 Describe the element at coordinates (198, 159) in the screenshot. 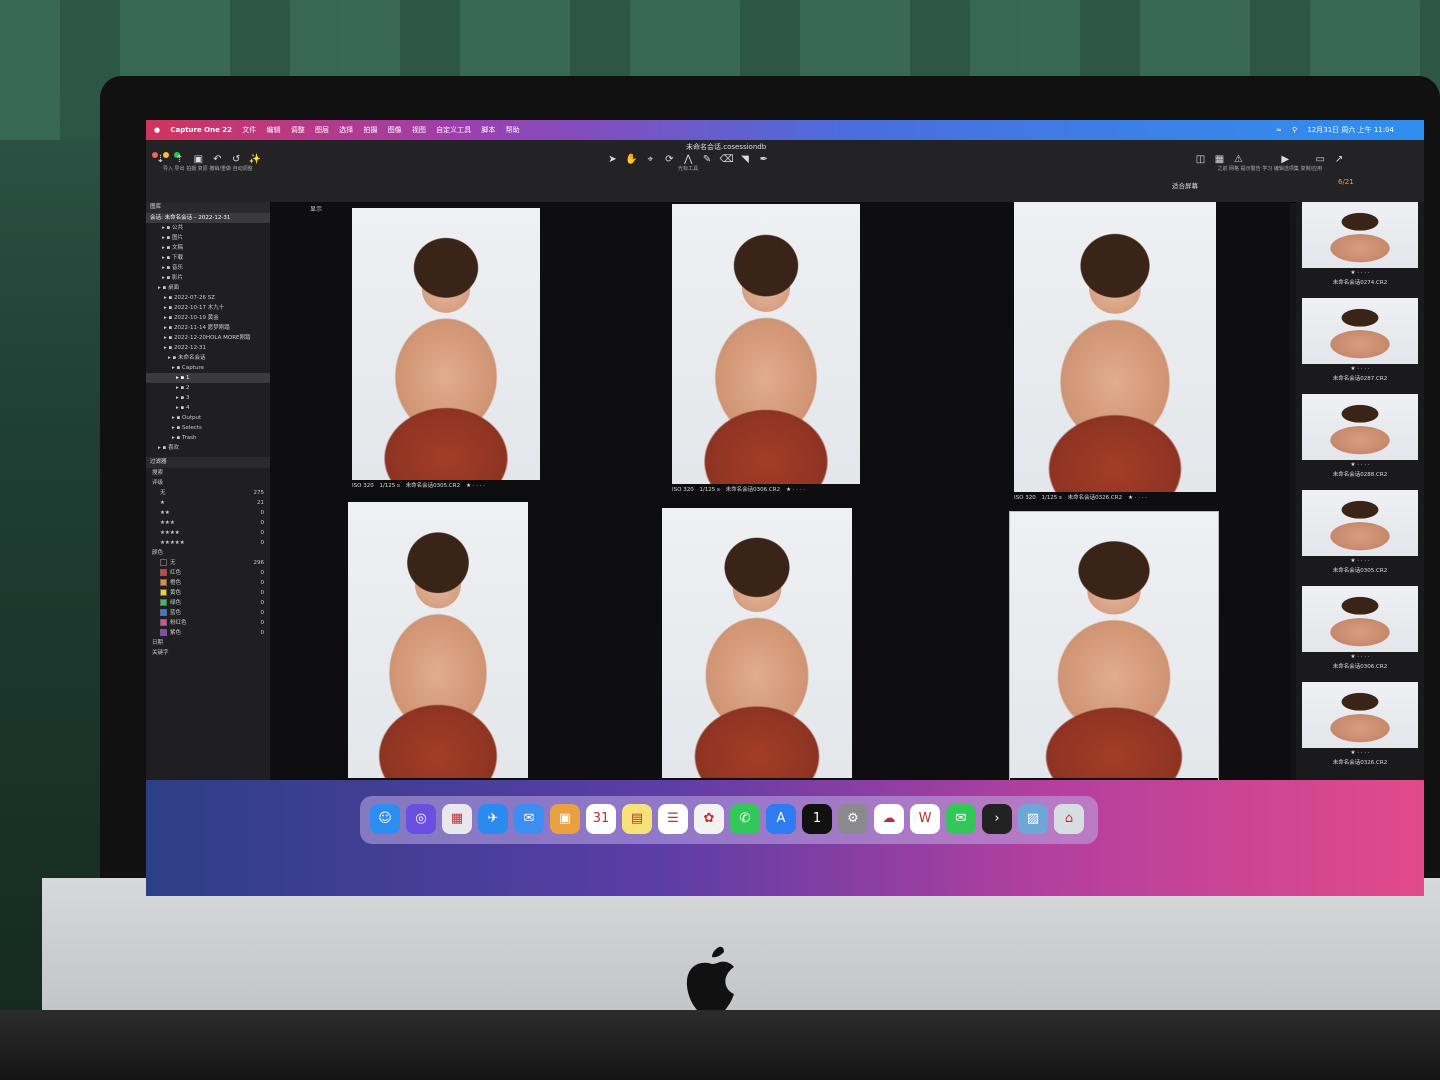

I see `camera-icon: ▣` at that location.